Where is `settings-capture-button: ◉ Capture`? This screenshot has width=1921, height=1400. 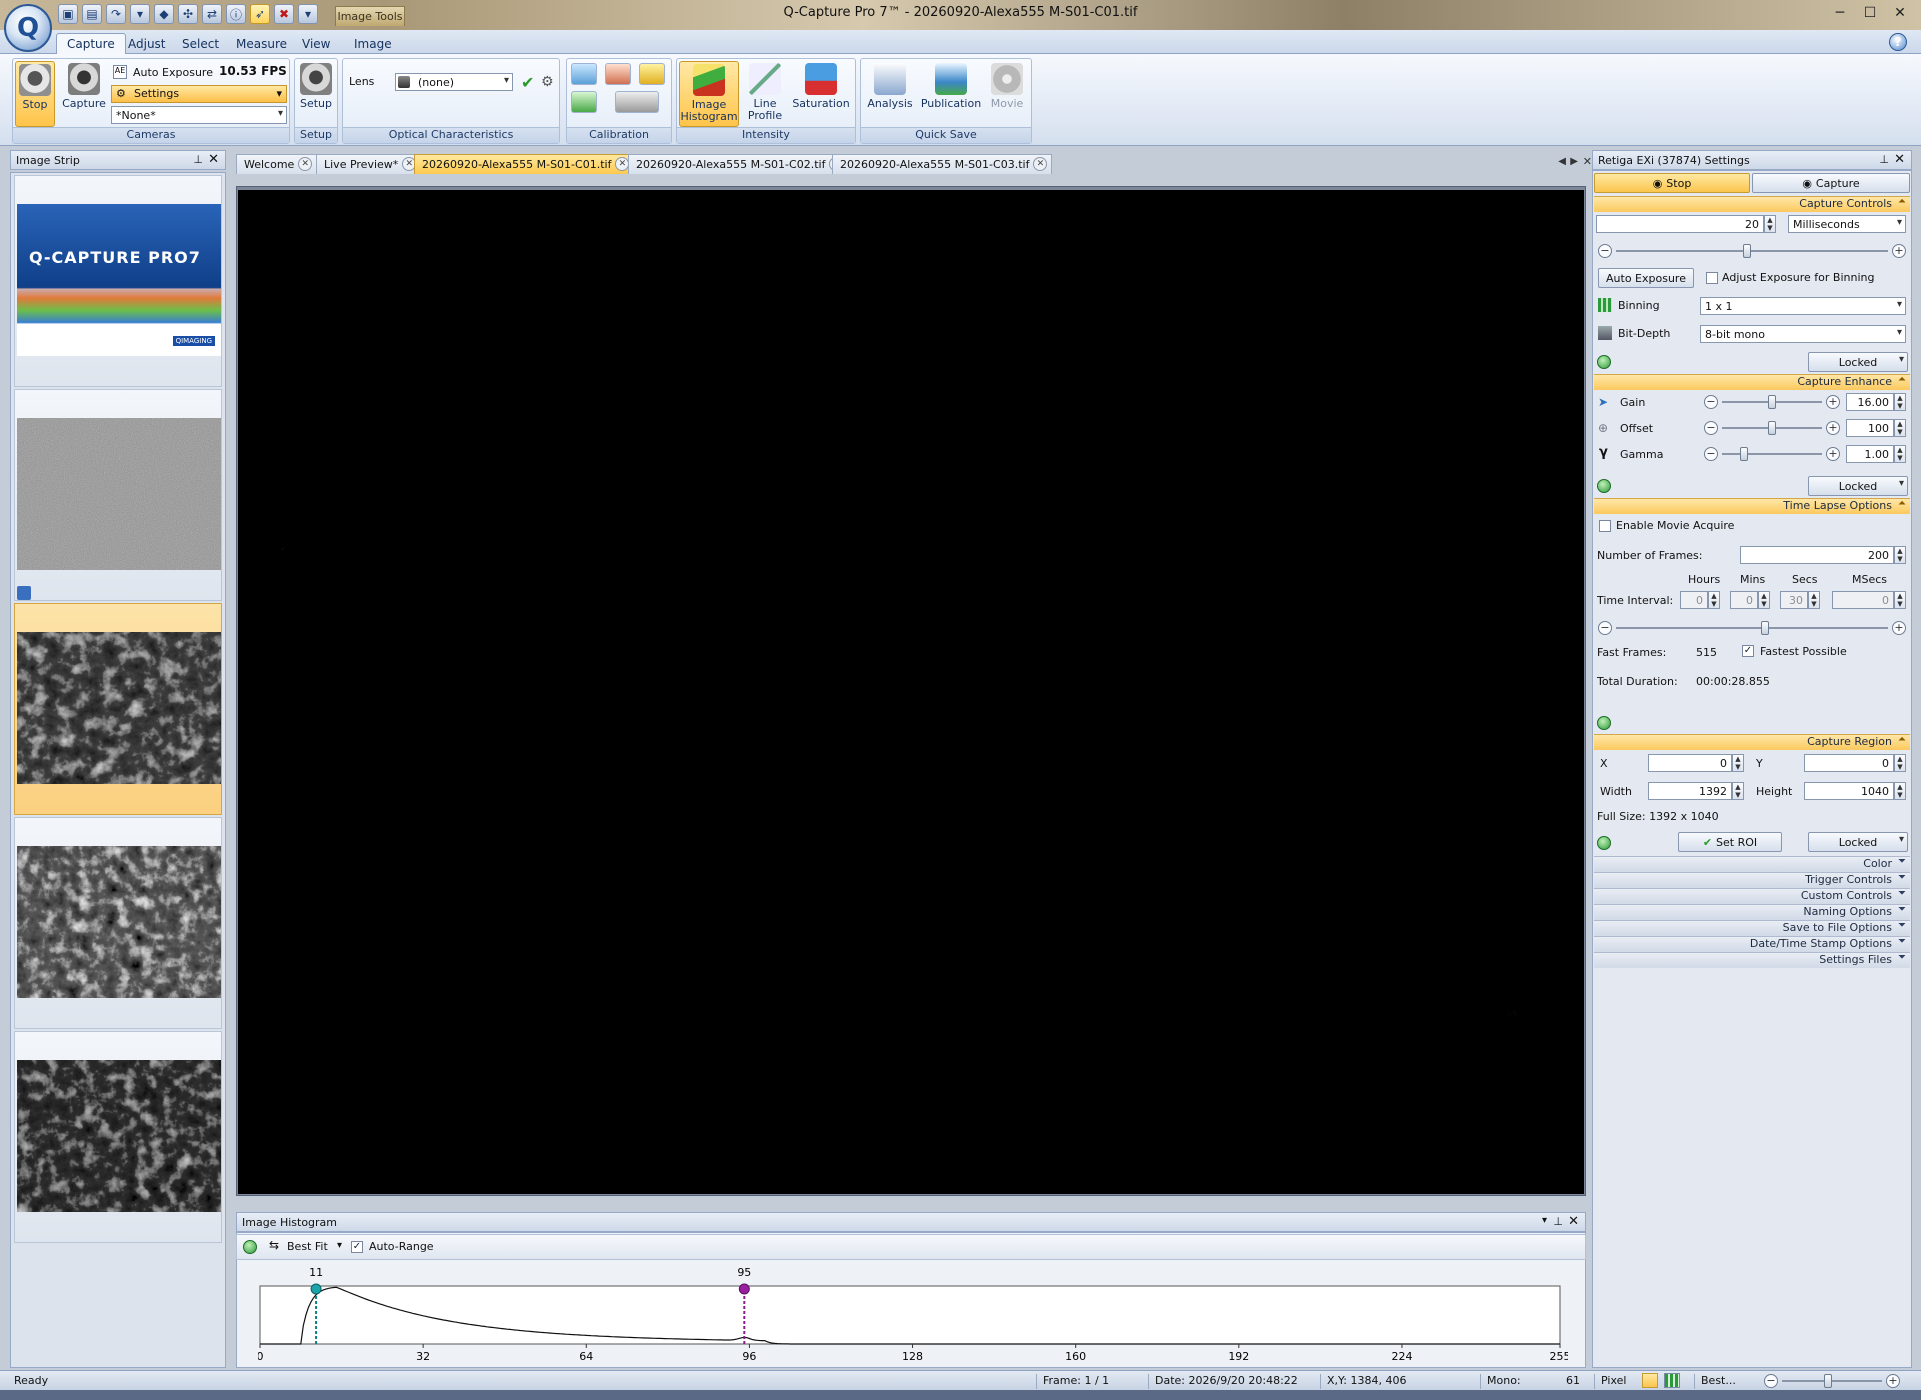
settings-capture-button: ◉ Capture is located at coordinates (1831, 183).